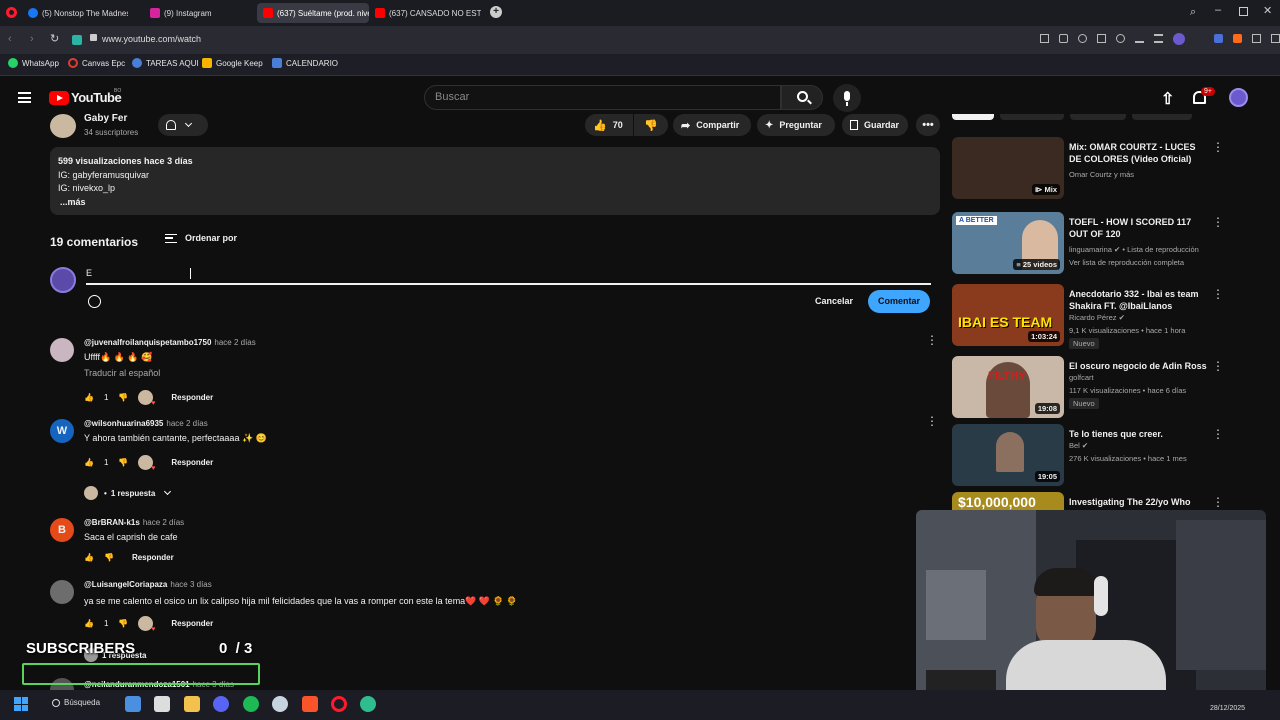  Describe the element at coordinates (932, 421) in the screenshot. I see `comment-menu-icon: ⋮` at that location.